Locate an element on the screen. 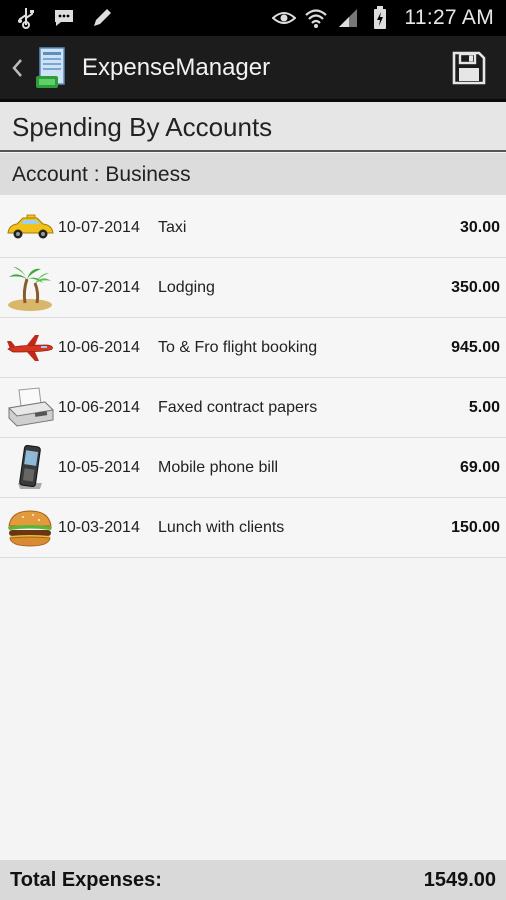 Image resolution: width=506 pixels, height=900 pixels. expense-description: Taxi is located at coordinates (172, 227).